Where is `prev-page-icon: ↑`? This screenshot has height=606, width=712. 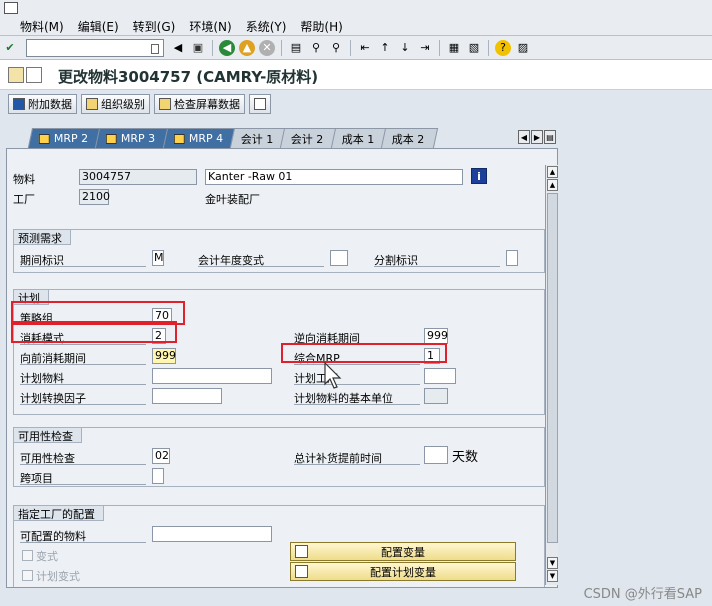
prev-page-icon: ↑ is located at coordinates (385, 48).